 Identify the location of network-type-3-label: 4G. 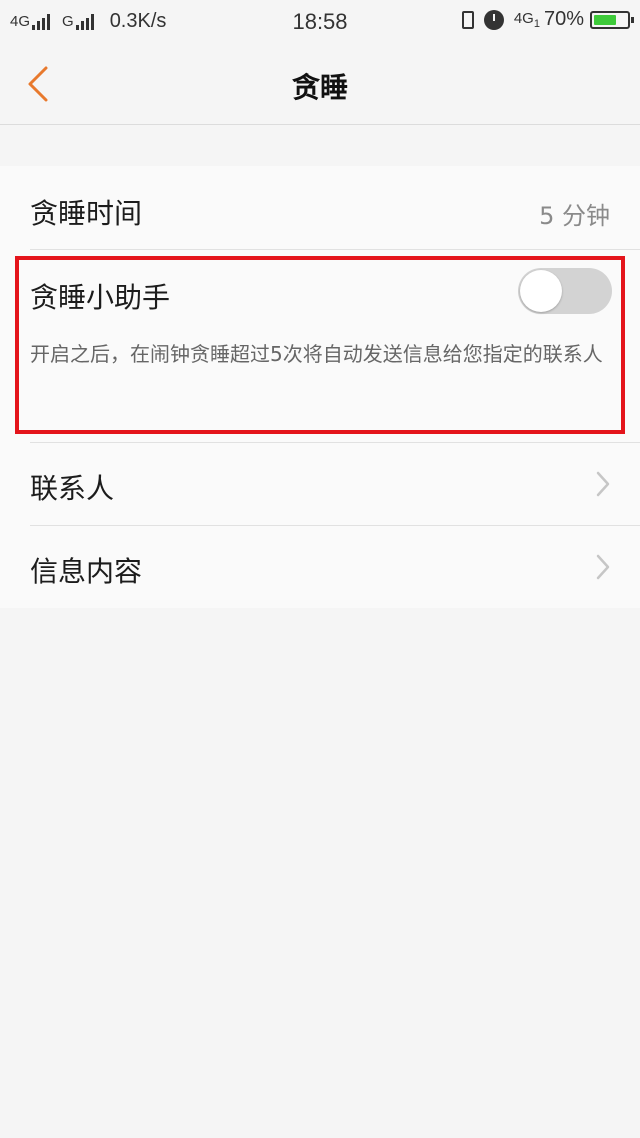
(523, 18).